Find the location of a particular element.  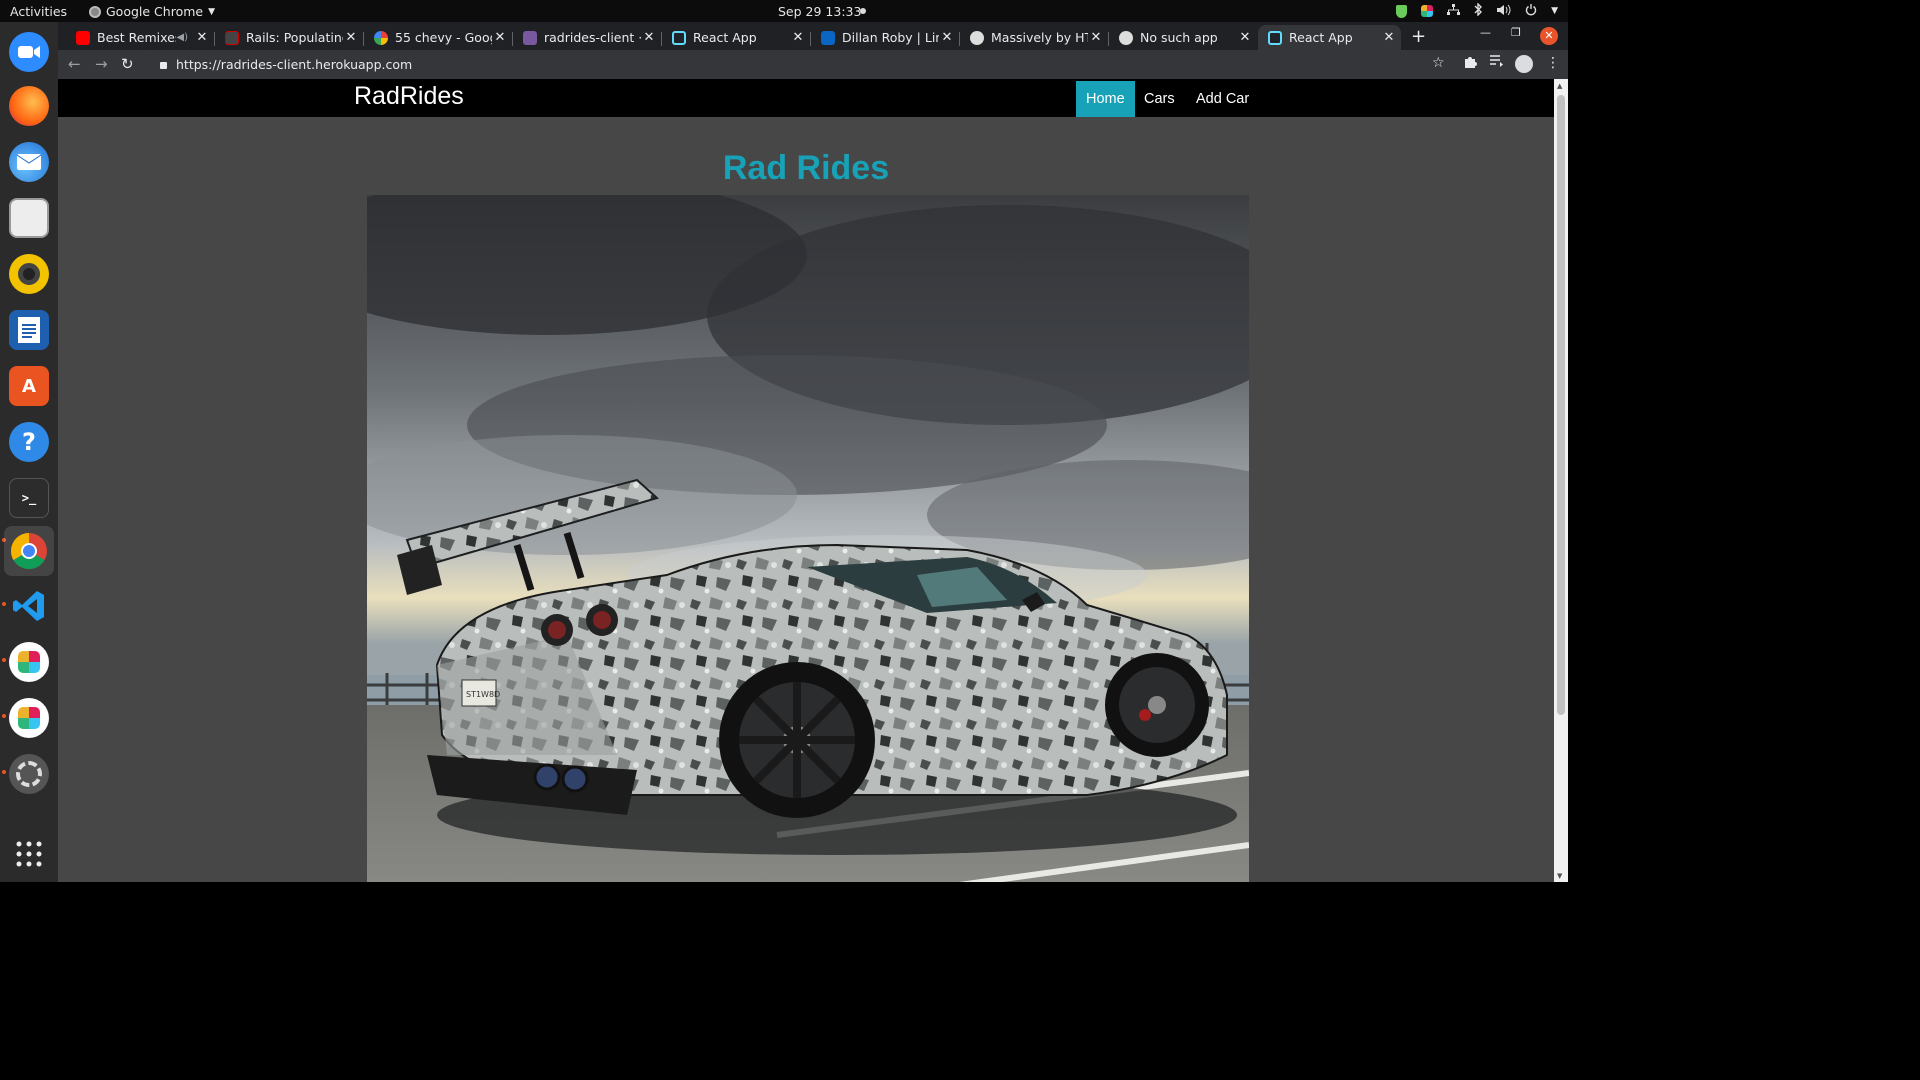

thunderbird-icon is located at coordinates (29, 162).